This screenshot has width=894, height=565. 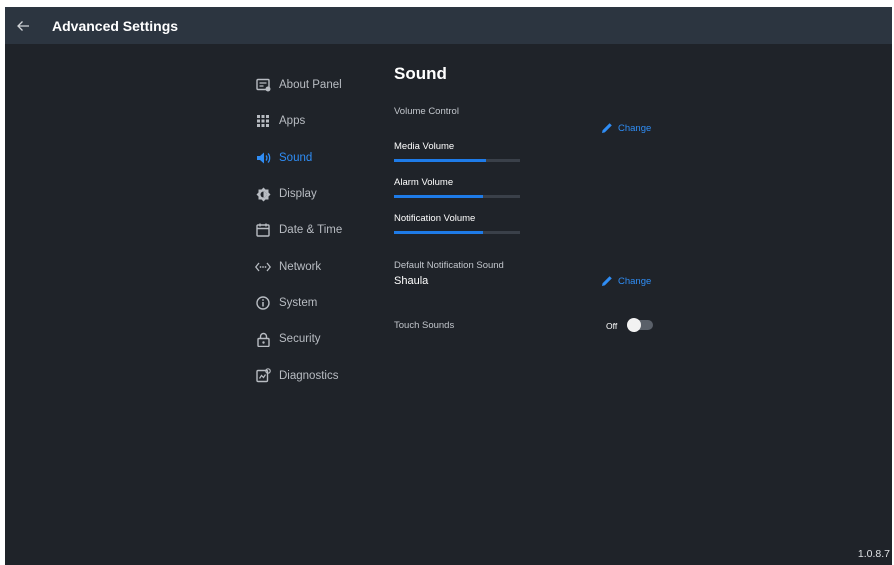 What do you see at coordinates (448, 25) in the screenshot?
I see `app-bar: Advanced Settings` at bounding box center [448, 25].